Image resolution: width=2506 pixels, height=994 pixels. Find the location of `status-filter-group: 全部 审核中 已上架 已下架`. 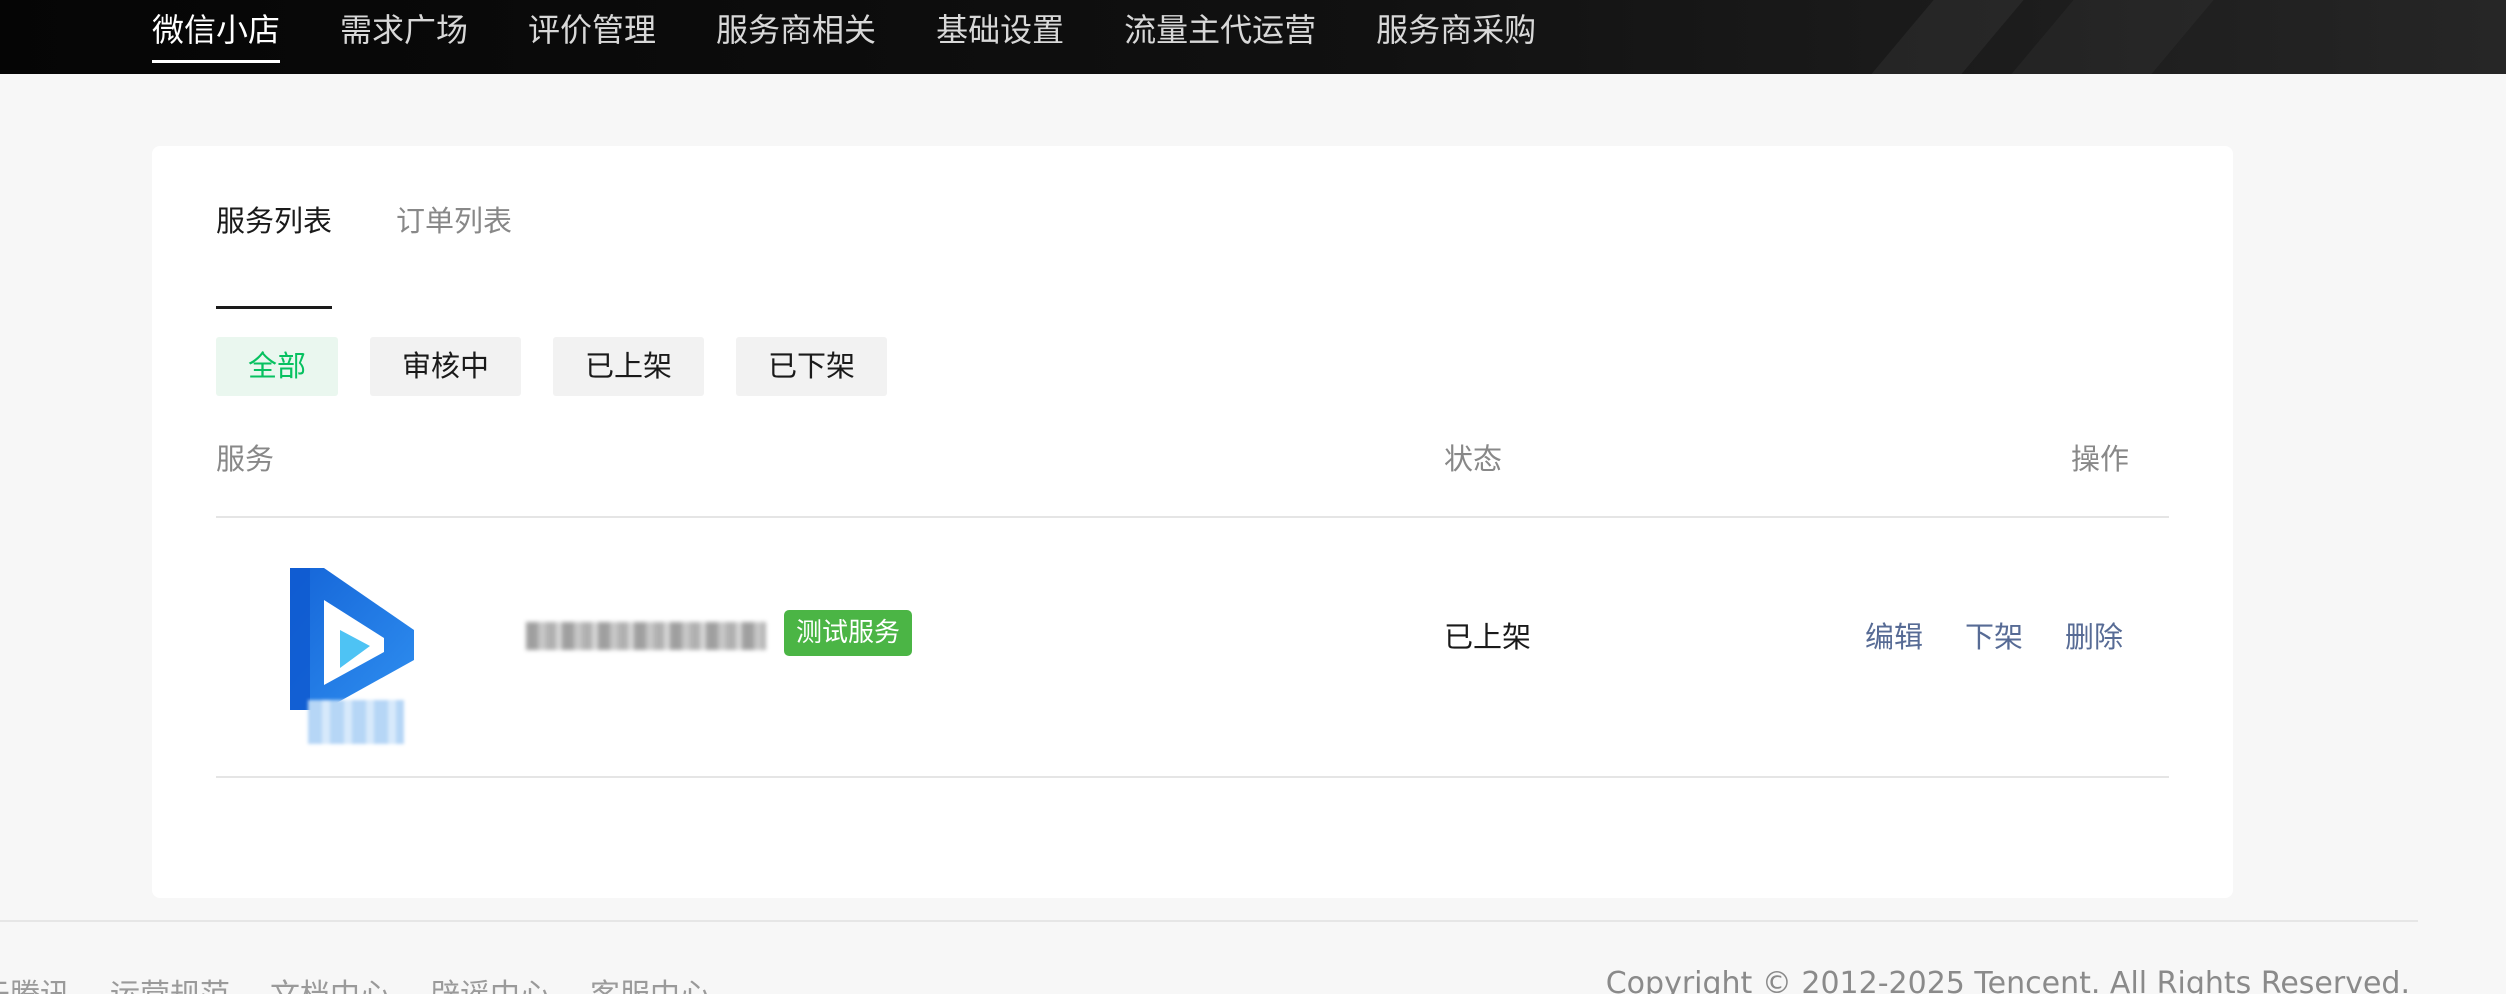

status-filter-group: 全部 审核中 已上架 已下架 is located at coordinates (567, 366).